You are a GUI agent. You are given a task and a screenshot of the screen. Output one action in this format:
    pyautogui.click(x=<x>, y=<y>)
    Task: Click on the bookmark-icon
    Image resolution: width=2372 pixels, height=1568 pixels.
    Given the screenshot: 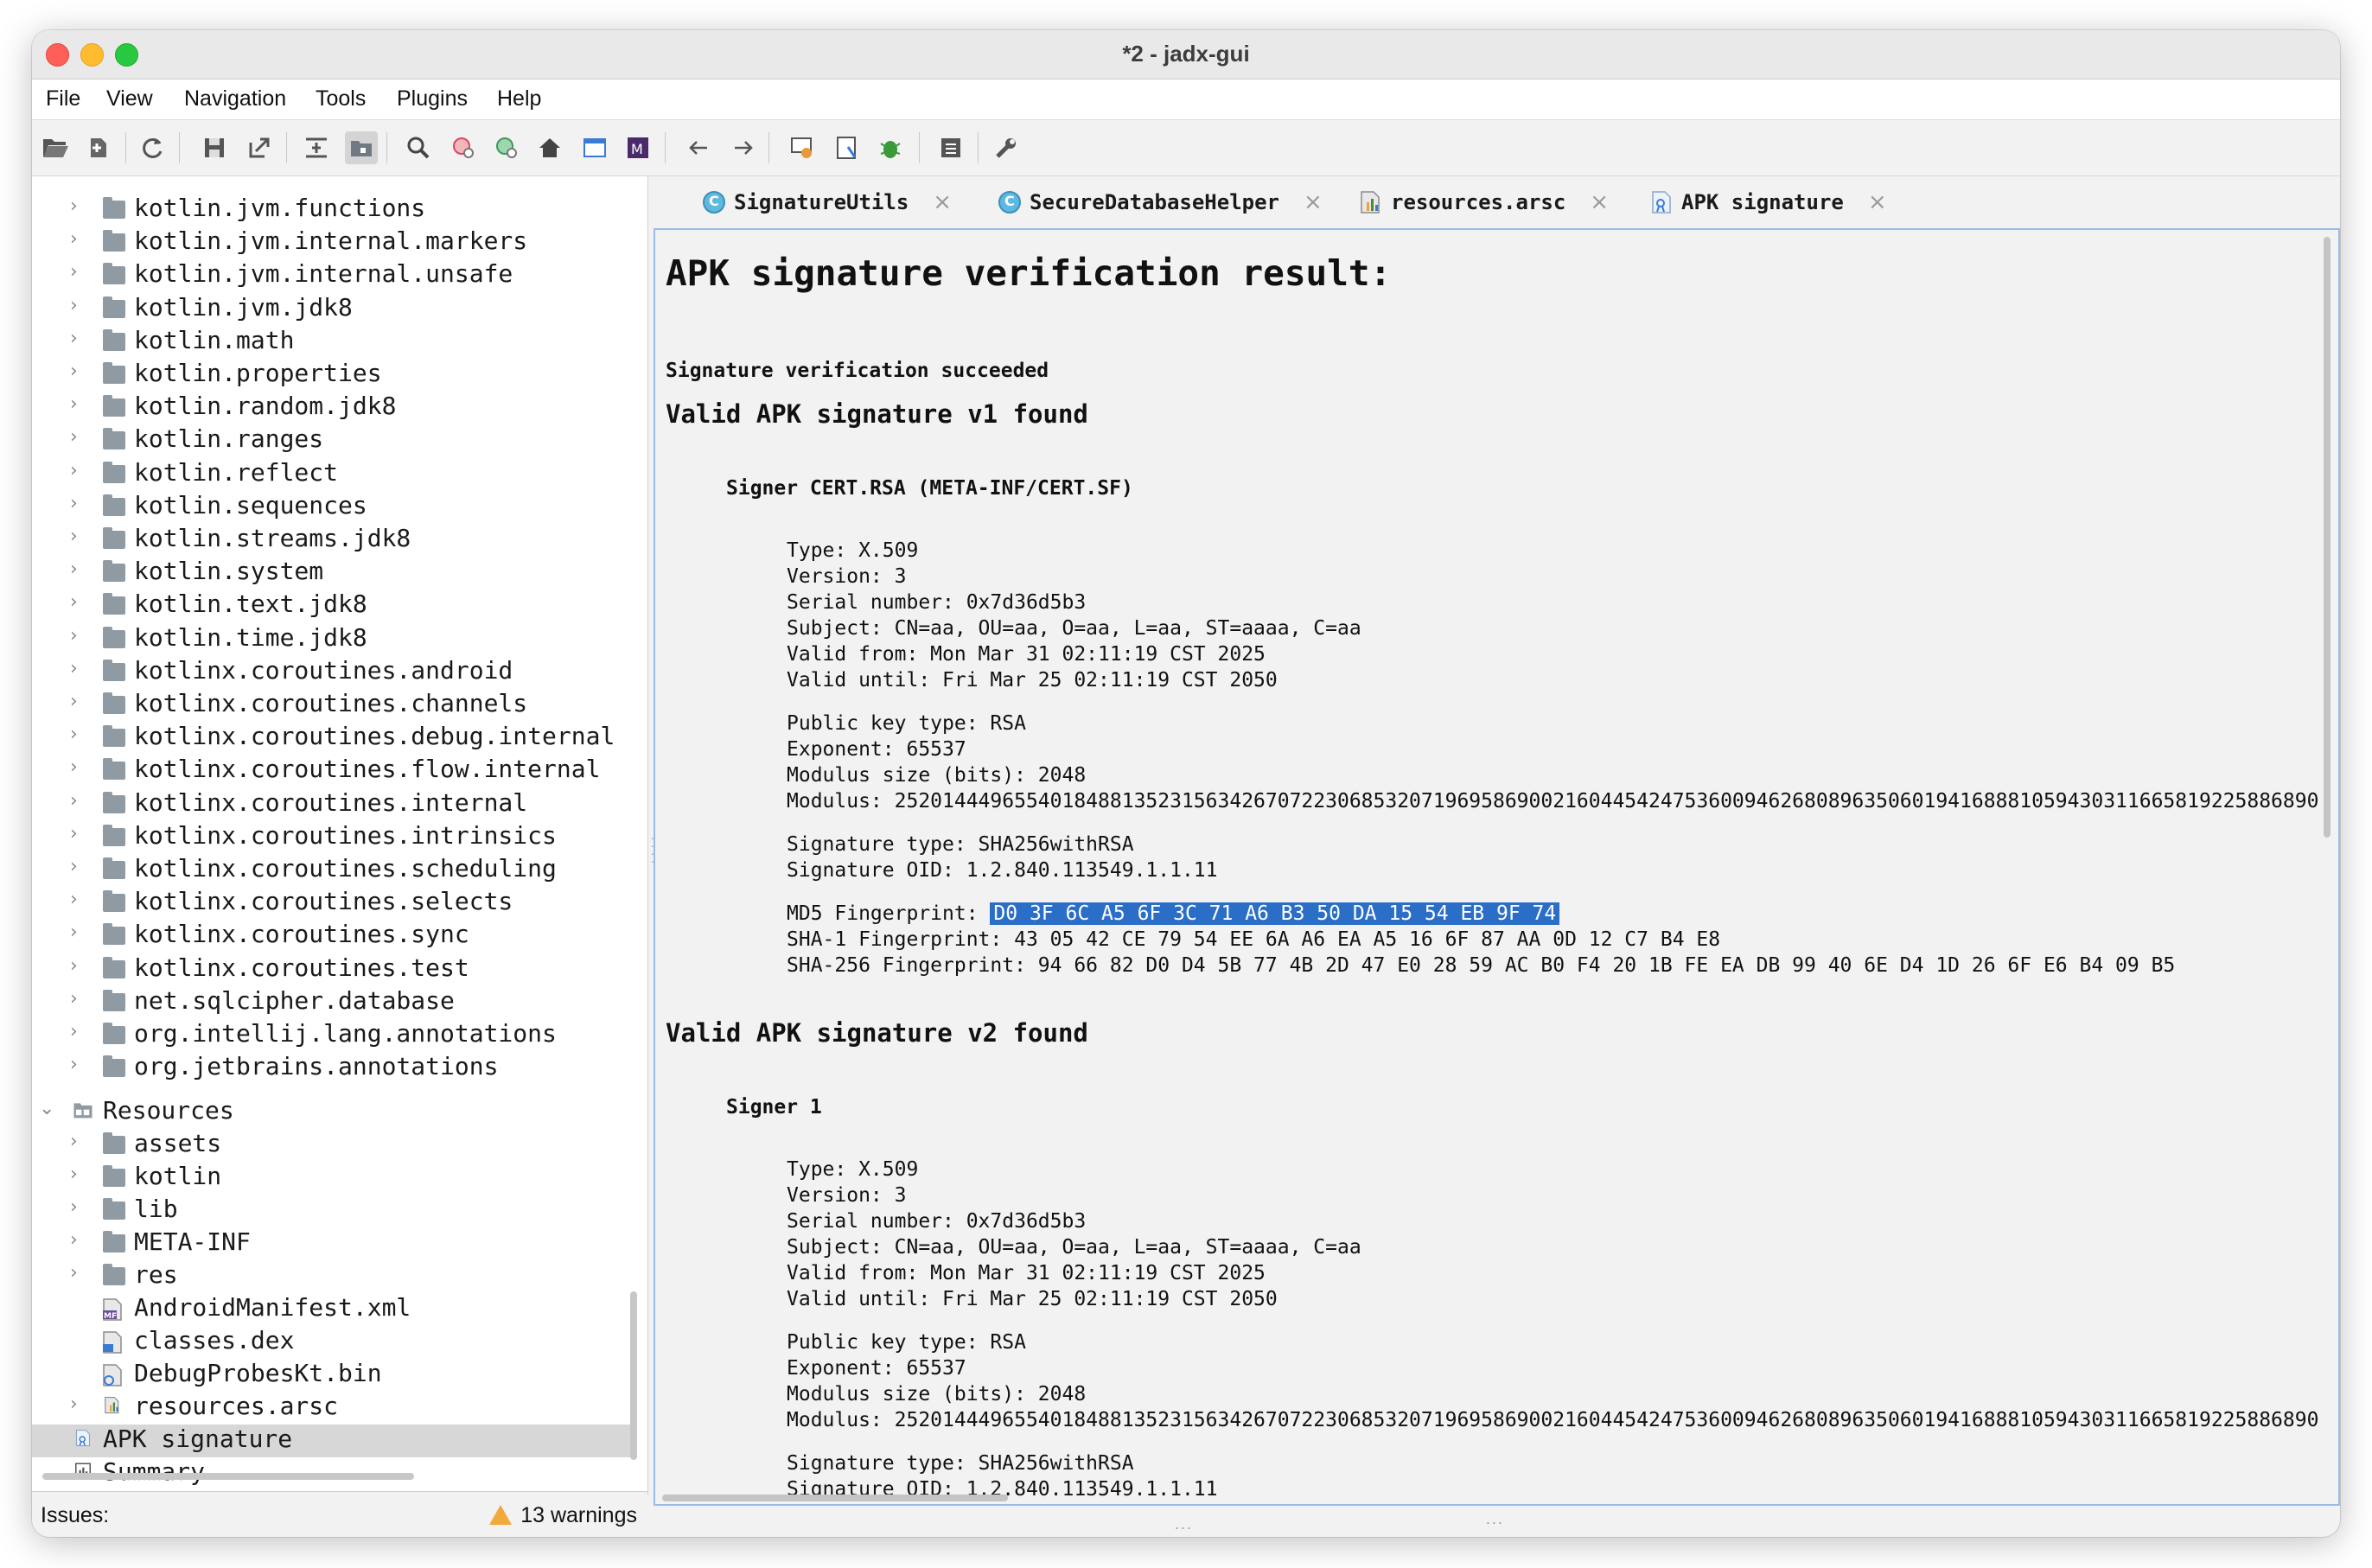 What is the action you would take?
    pyautogui.click(x=847, y=147)
    